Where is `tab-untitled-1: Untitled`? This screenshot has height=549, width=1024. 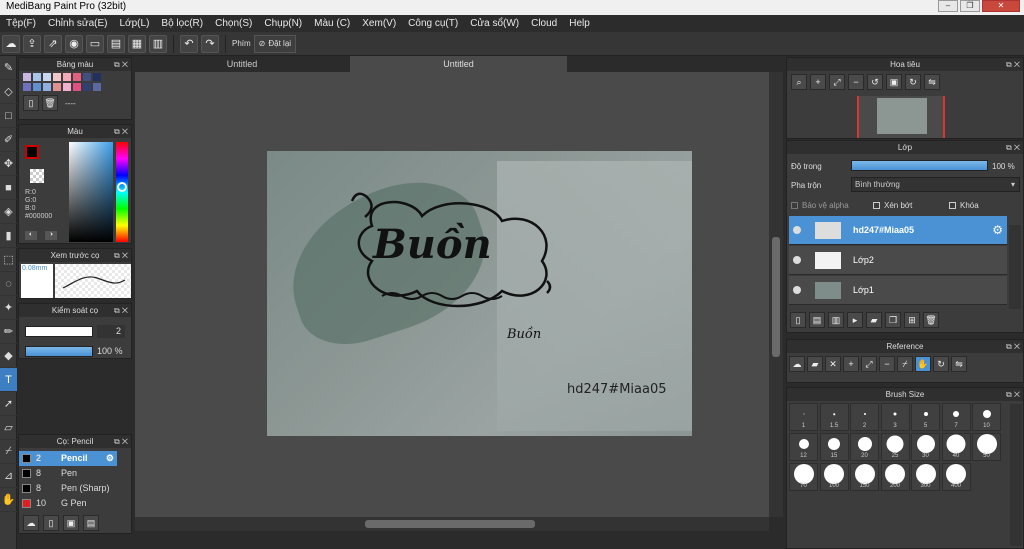 tab-untitled-1: Untitled is located at coordinates (242, 64).